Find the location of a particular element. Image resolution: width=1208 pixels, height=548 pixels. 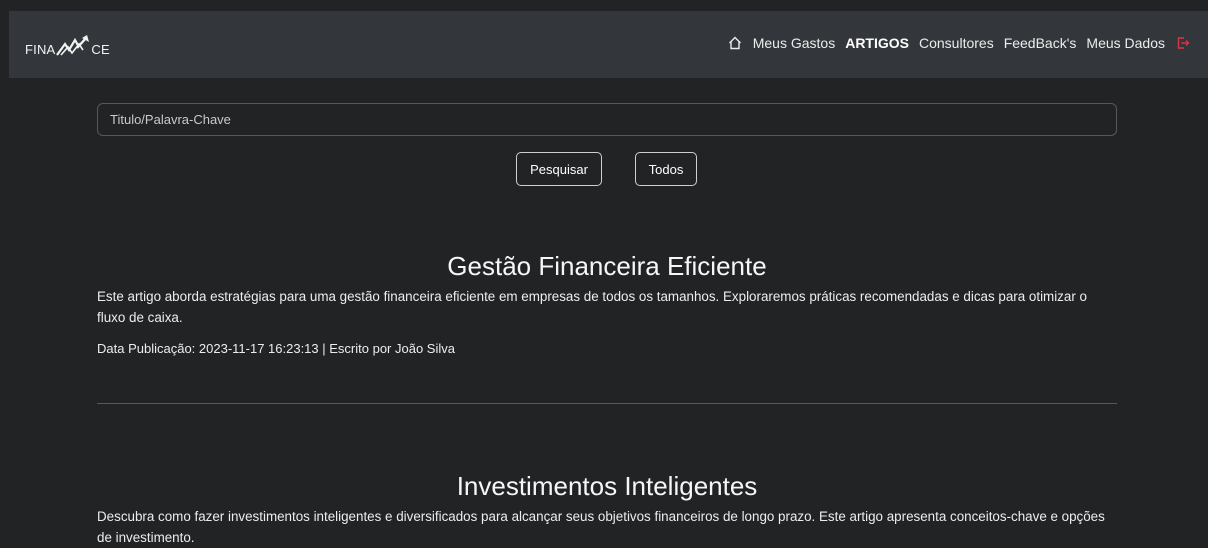

nav-item-meus-dados: Meus Dados is located at coordinates (1125, 43).